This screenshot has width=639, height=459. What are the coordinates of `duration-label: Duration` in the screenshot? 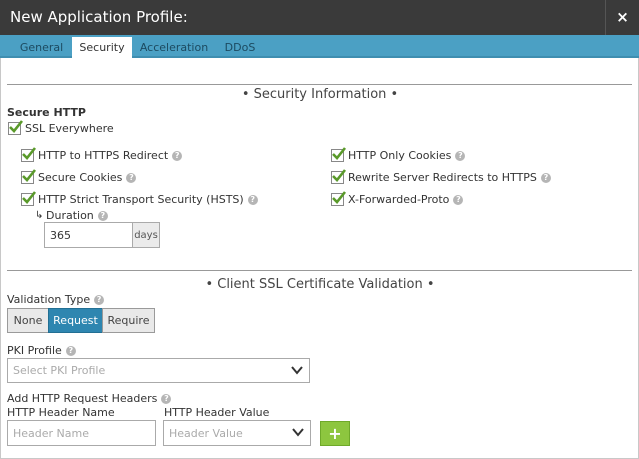 It's located at (70, 215).